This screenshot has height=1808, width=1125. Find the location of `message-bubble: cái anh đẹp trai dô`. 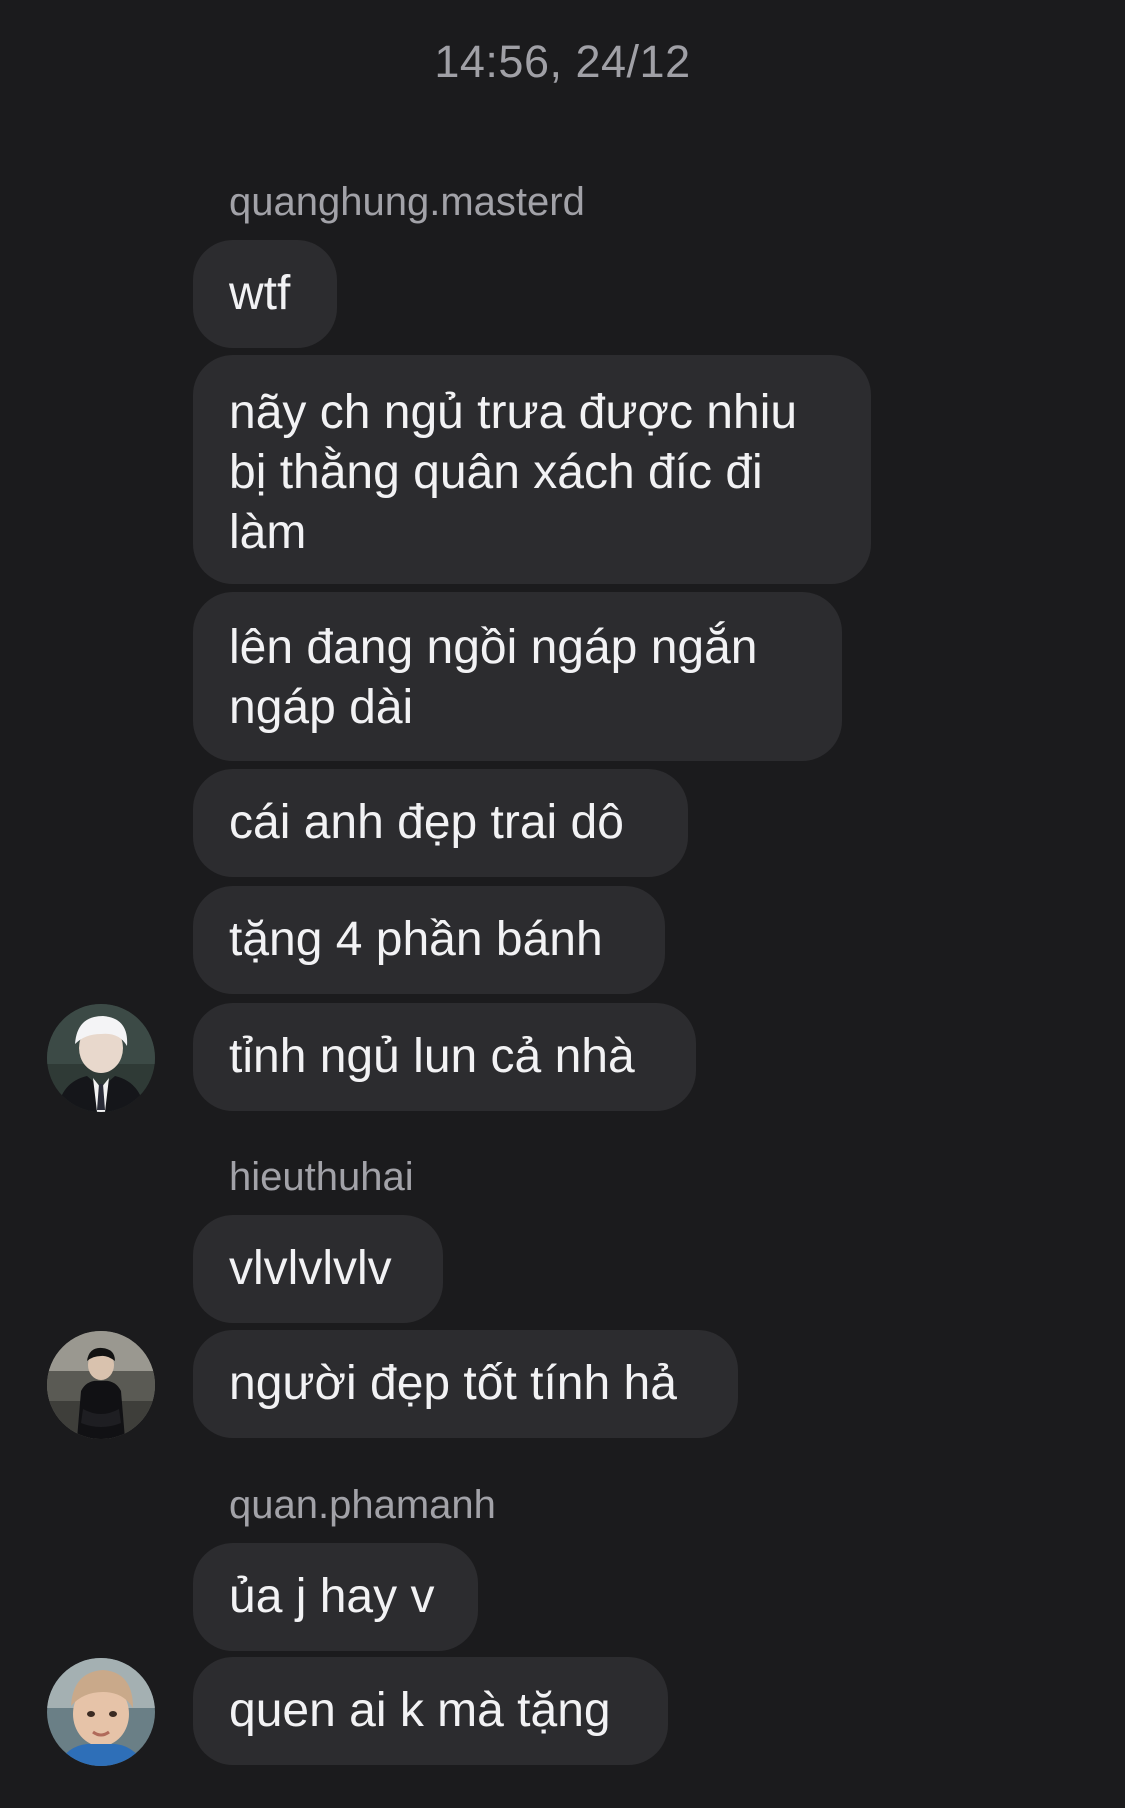

message-bubble: cái anh đẹp trai dô is located at coordinates (440, 823).